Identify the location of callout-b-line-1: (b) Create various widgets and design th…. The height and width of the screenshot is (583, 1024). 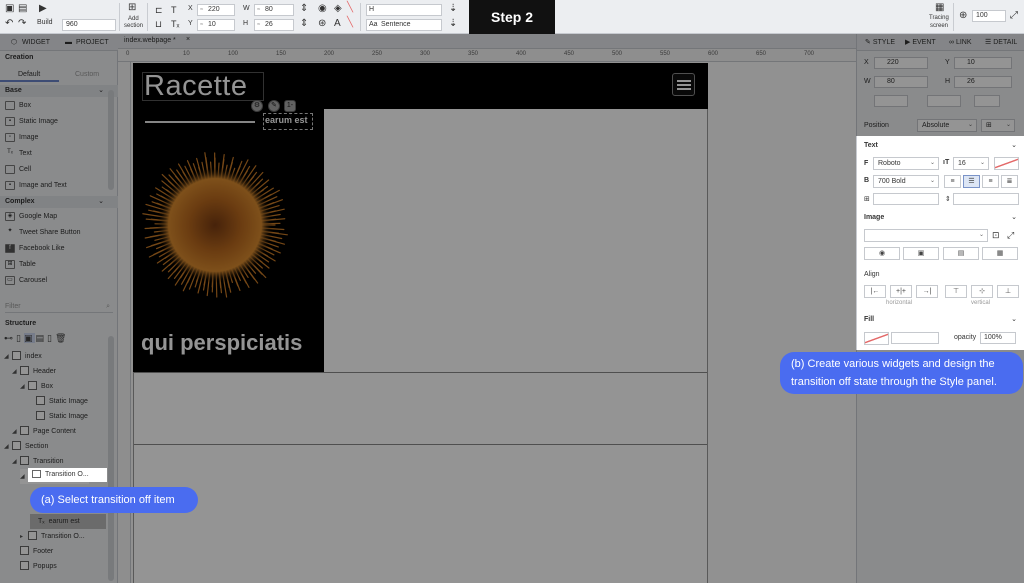
(893, 364).